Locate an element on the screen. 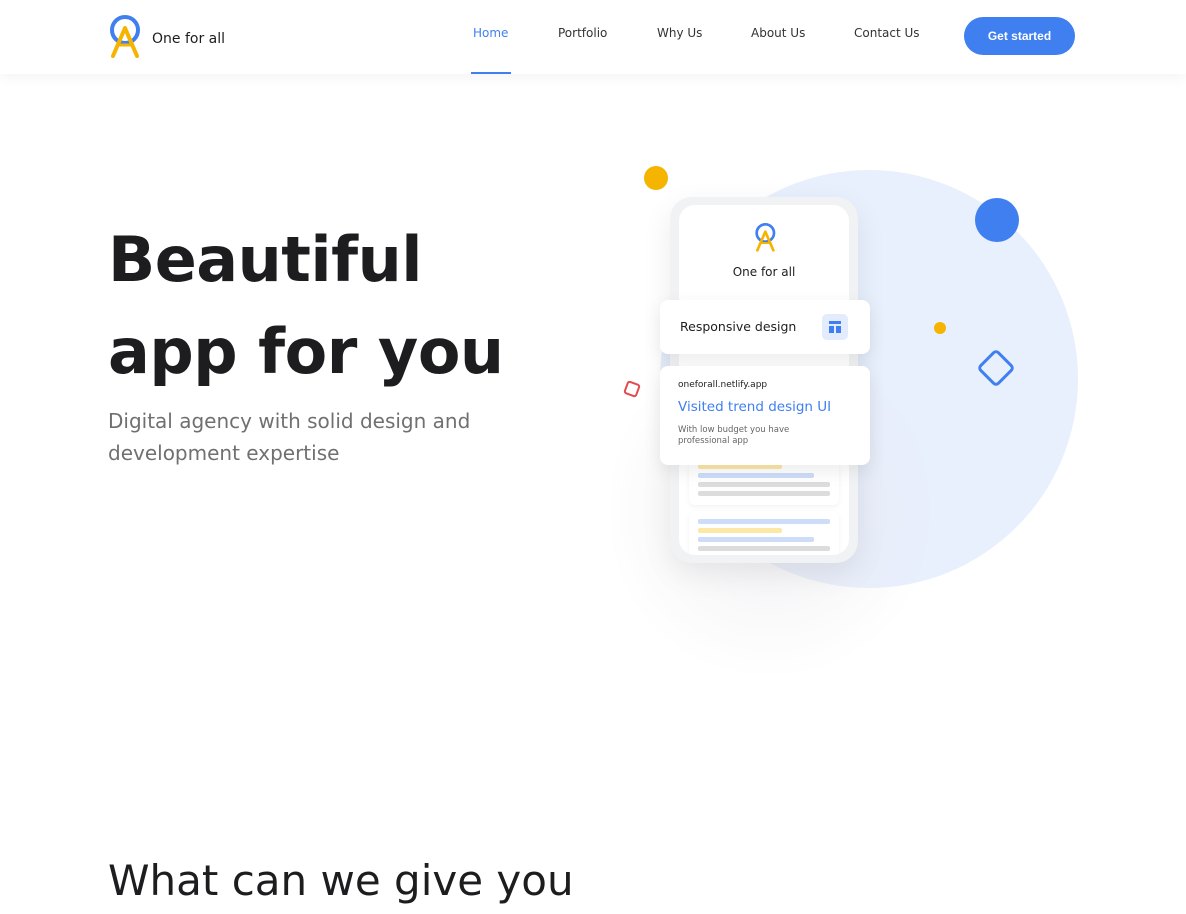 This screenshot has height=914, width=1186. brand-name: One for all is located at coordinates (189, 39).